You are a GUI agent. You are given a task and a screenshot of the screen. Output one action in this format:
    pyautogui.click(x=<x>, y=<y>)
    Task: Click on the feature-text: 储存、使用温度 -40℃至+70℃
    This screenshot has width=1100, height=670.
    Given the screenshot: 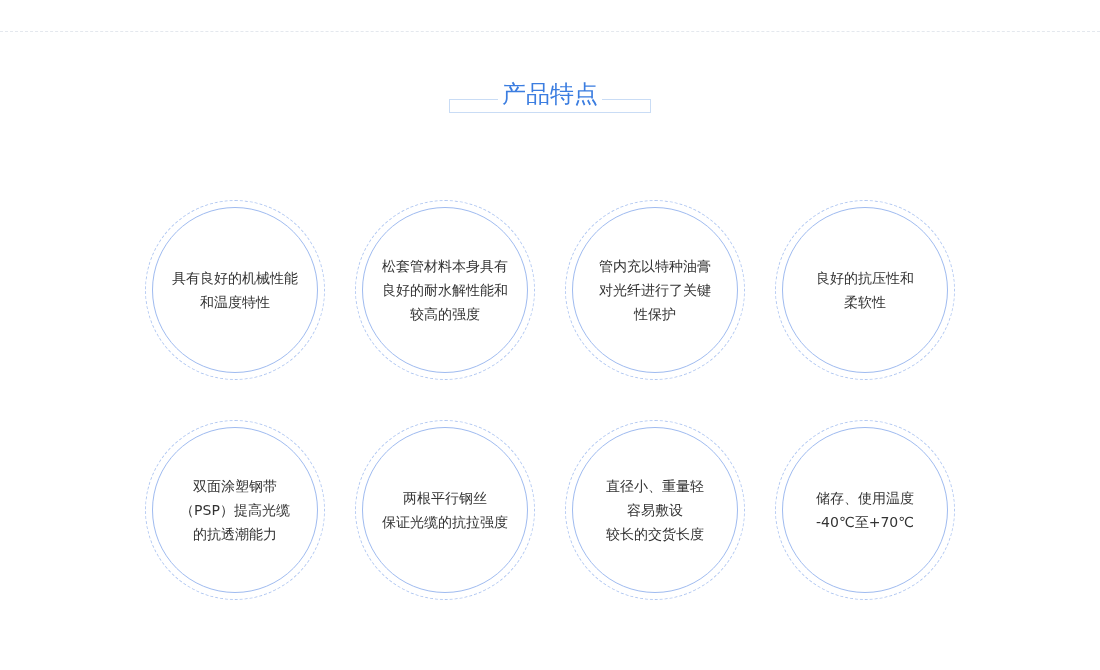 What is the action you would take?
    pyautogui.click(x=865, y=510)
    